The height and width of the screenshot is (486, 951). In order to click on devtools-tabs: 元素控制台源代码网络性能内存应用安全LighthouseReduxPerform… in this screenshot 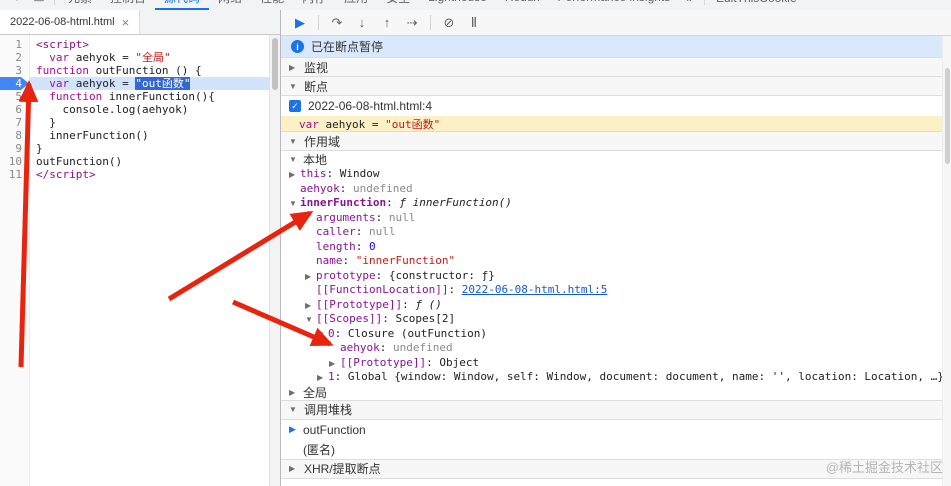, I will do `click(369, 5)`.